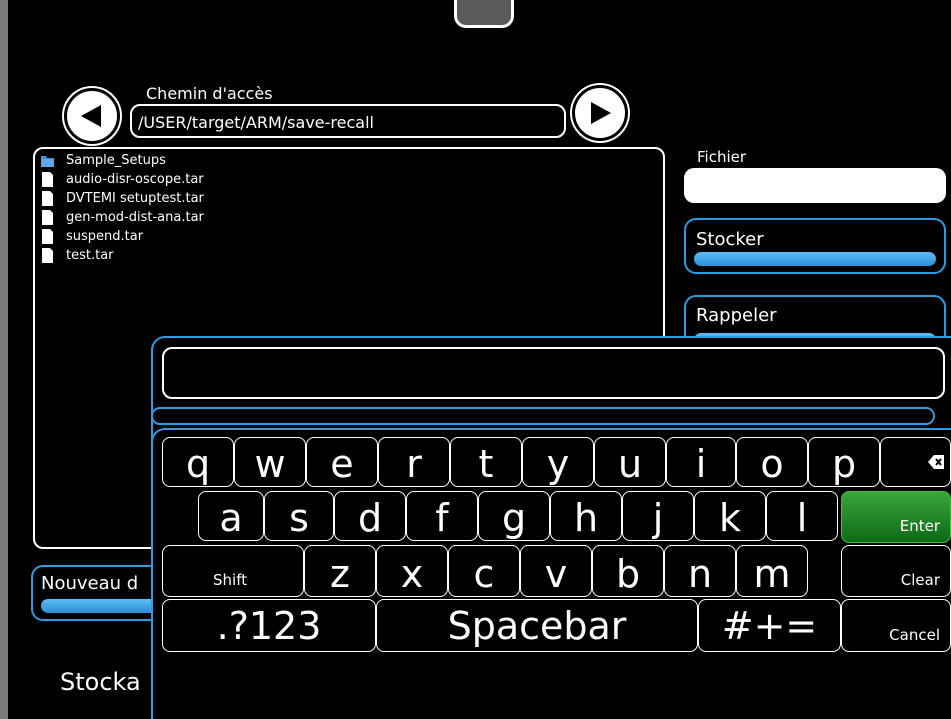 The image size is (951, 719). Describe the element at coordinates (896, 625) in the screenshot. I see `cancel-key: Cancel` at that location.